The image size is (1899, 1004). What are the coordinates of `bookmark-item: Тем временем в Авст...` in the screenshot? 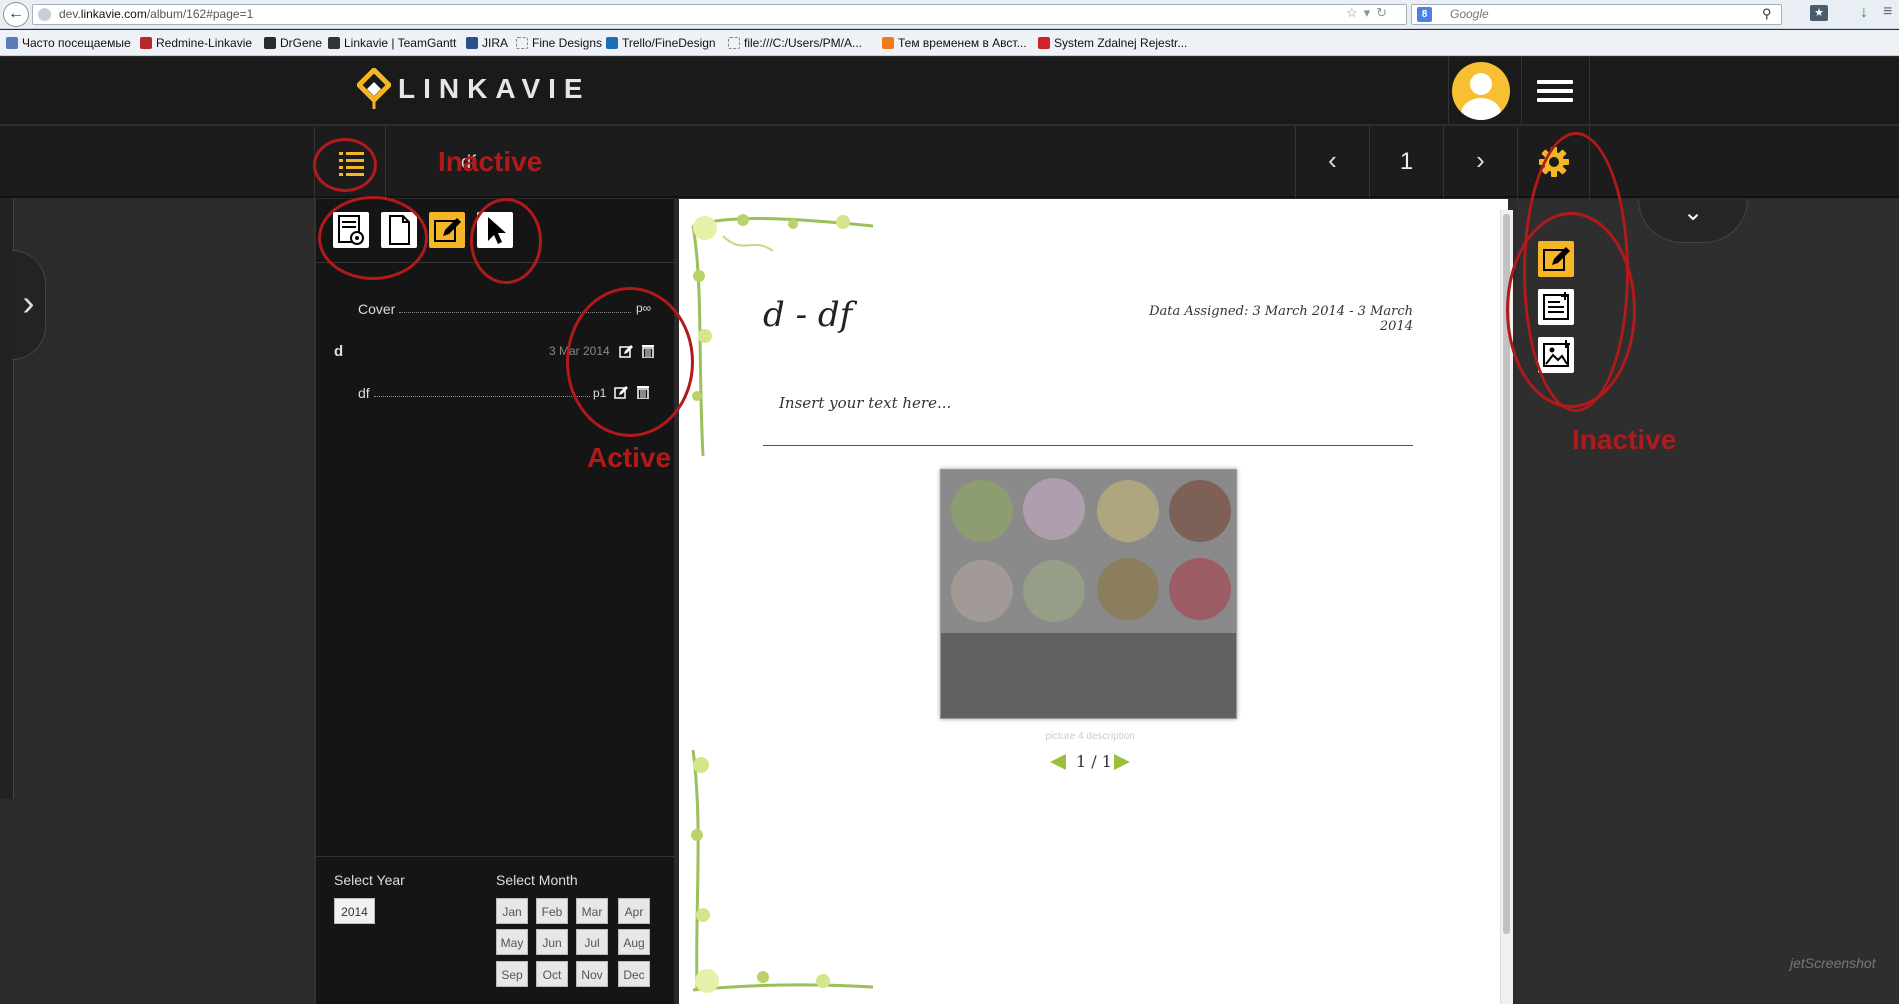 It's located at (954, 44).